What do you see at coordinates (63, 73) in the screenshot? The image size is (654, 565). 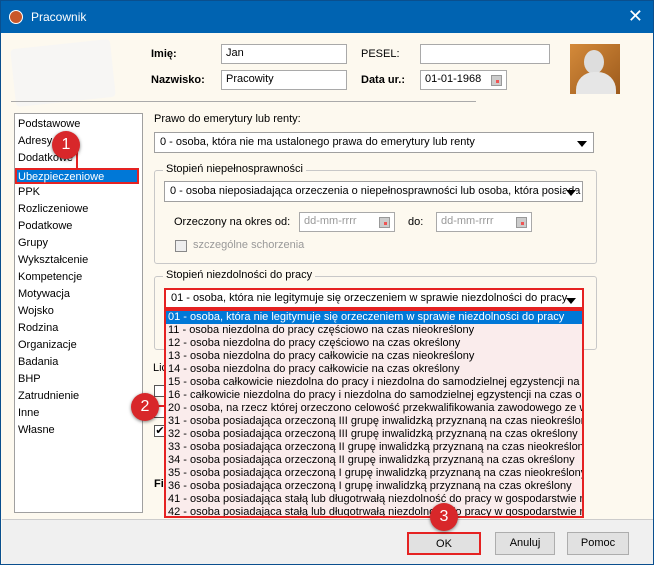 I see `employee-card-image` at bounding box center [63, 73].